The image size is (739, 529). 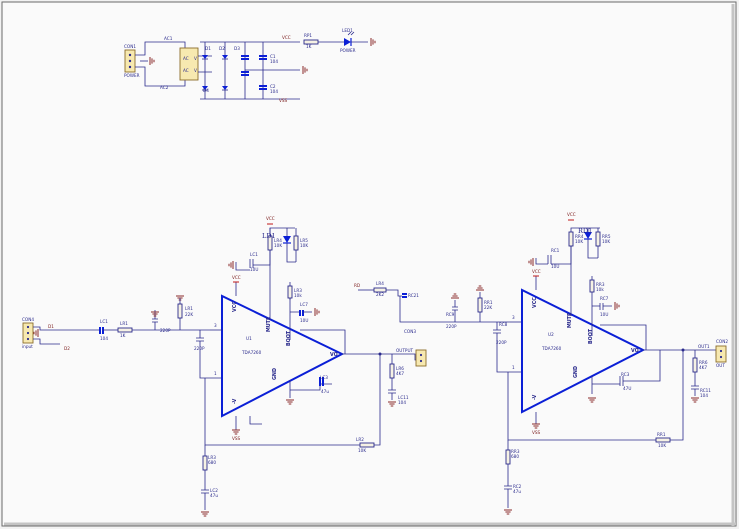 I want to click on rd1-label: RD1, so click(x=585, y=231).